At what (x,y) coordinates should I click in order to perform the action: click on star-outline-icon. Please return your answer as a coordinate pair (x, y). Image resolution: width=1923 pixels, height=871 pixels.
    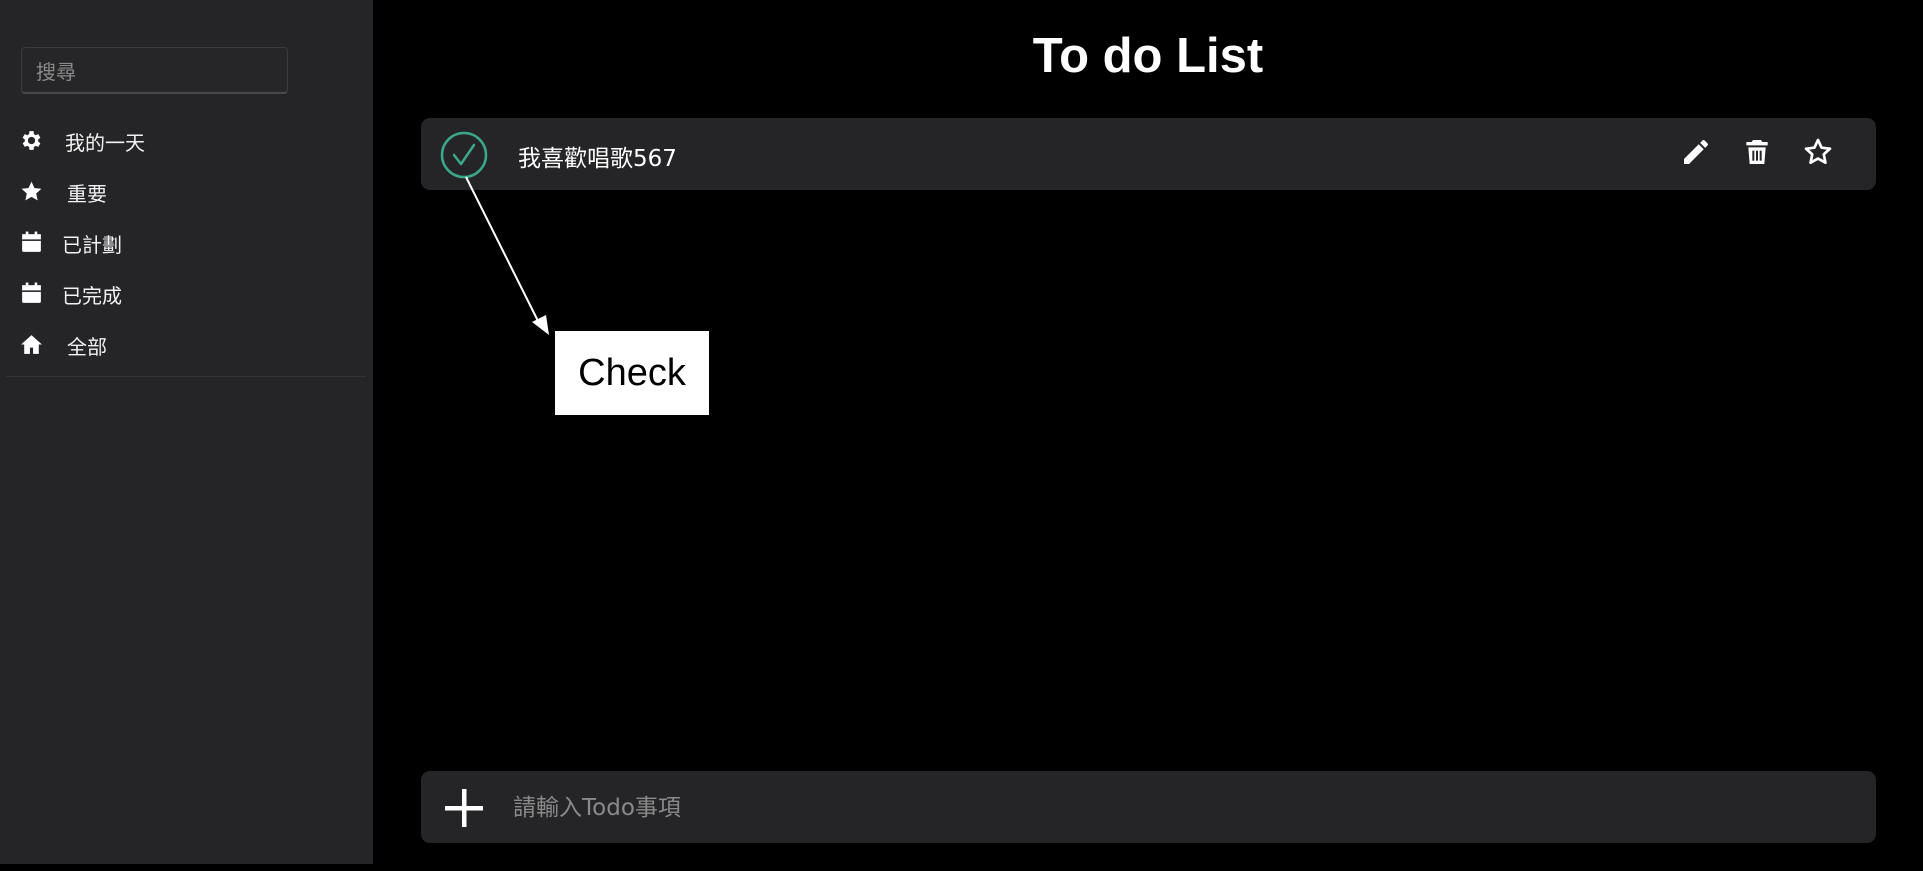
    Looking at the image, I should click on (1818, 152).